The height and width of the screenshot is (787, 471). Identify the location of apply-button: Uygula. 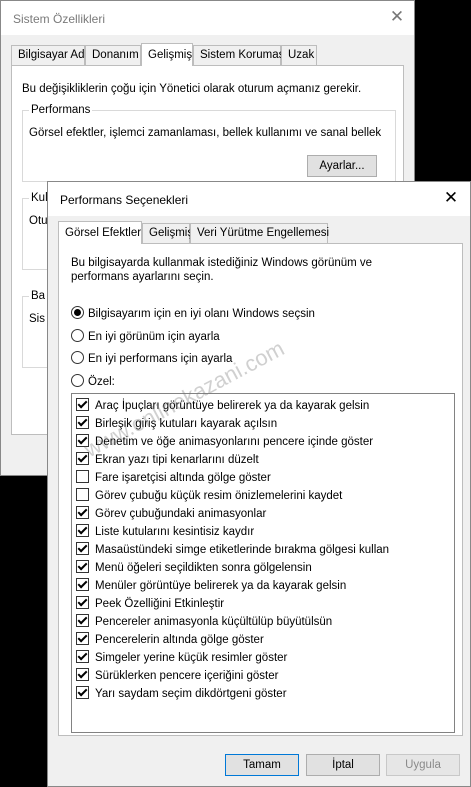
(423, 765).